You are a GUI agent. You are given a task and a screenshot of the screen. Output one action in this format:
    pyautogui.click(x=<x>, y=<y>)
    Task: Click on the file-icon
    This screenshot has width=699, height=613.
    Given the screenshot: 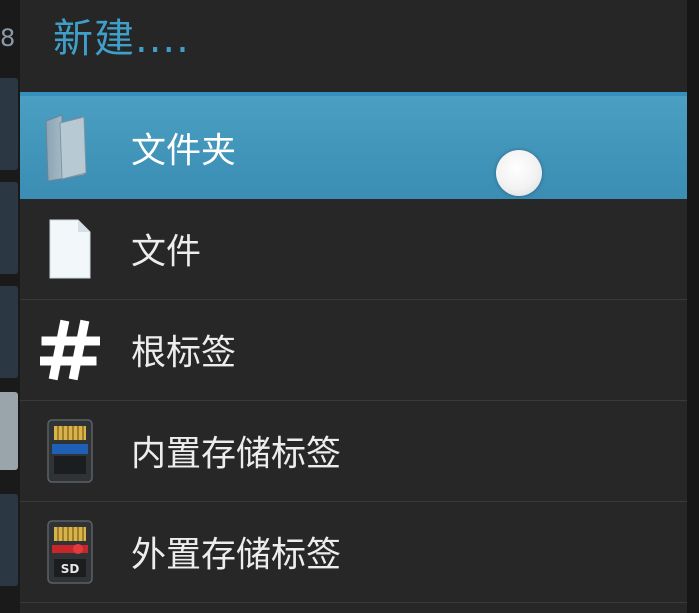 What is the action you would take?
    pyautogui.click(x=70, y=249)
    